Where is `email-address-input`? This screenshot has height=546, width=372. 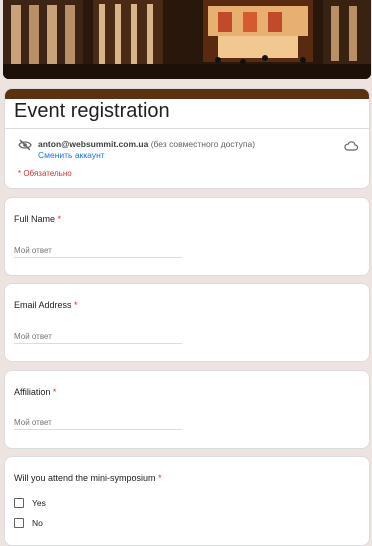
email-address-input is located at coordinates (98, 336).